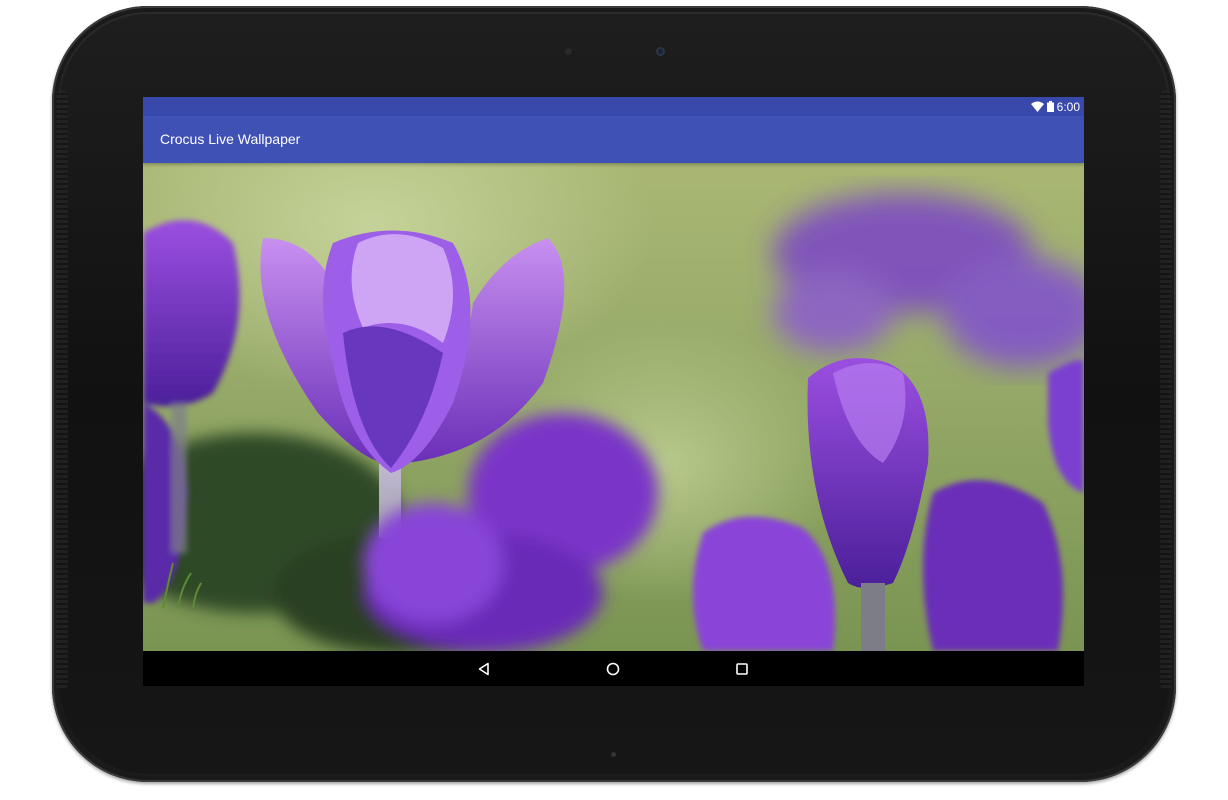  What do you see at coordinates (613, 139) in the screenshot?
I see `app-bar: Crocus Live Wallpaper` at bounding box center [613, 139].